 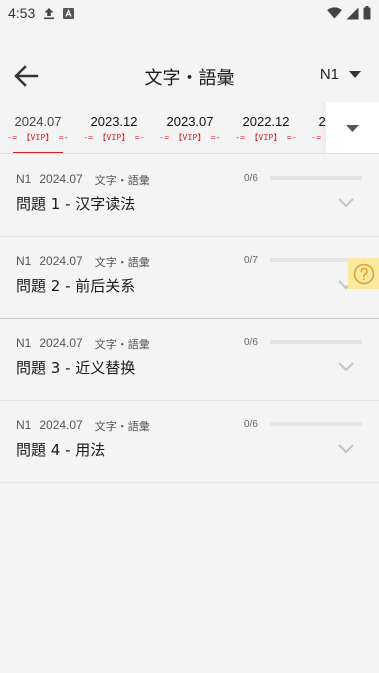 What do you see at coordinates (69, 13) in the screenshot?
I see `text-box-icon` at bounding box center [69, 13].